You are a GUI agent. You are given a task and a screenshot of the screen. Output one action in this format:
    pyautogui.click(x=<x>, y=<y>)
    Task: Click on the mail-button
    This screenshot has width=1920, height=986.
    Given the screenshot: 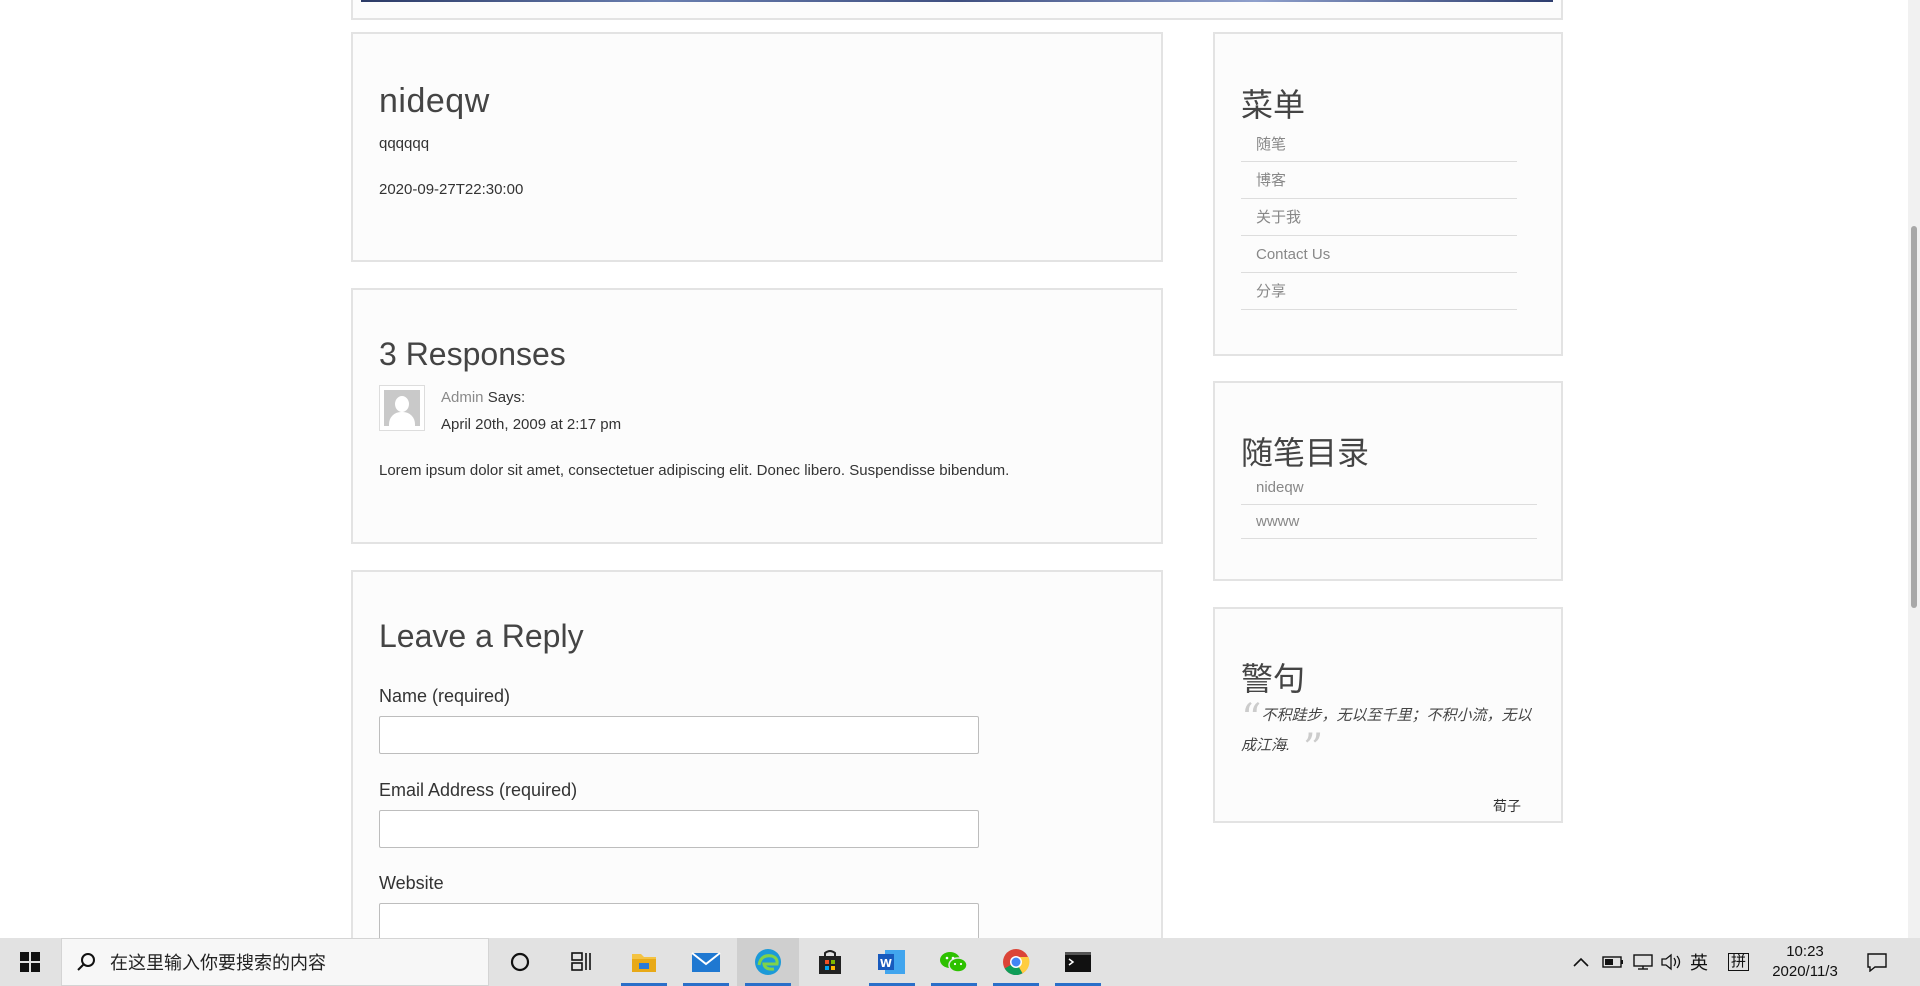 What is the action you would take?
    pyautogui.click(x=706, y=962)
    